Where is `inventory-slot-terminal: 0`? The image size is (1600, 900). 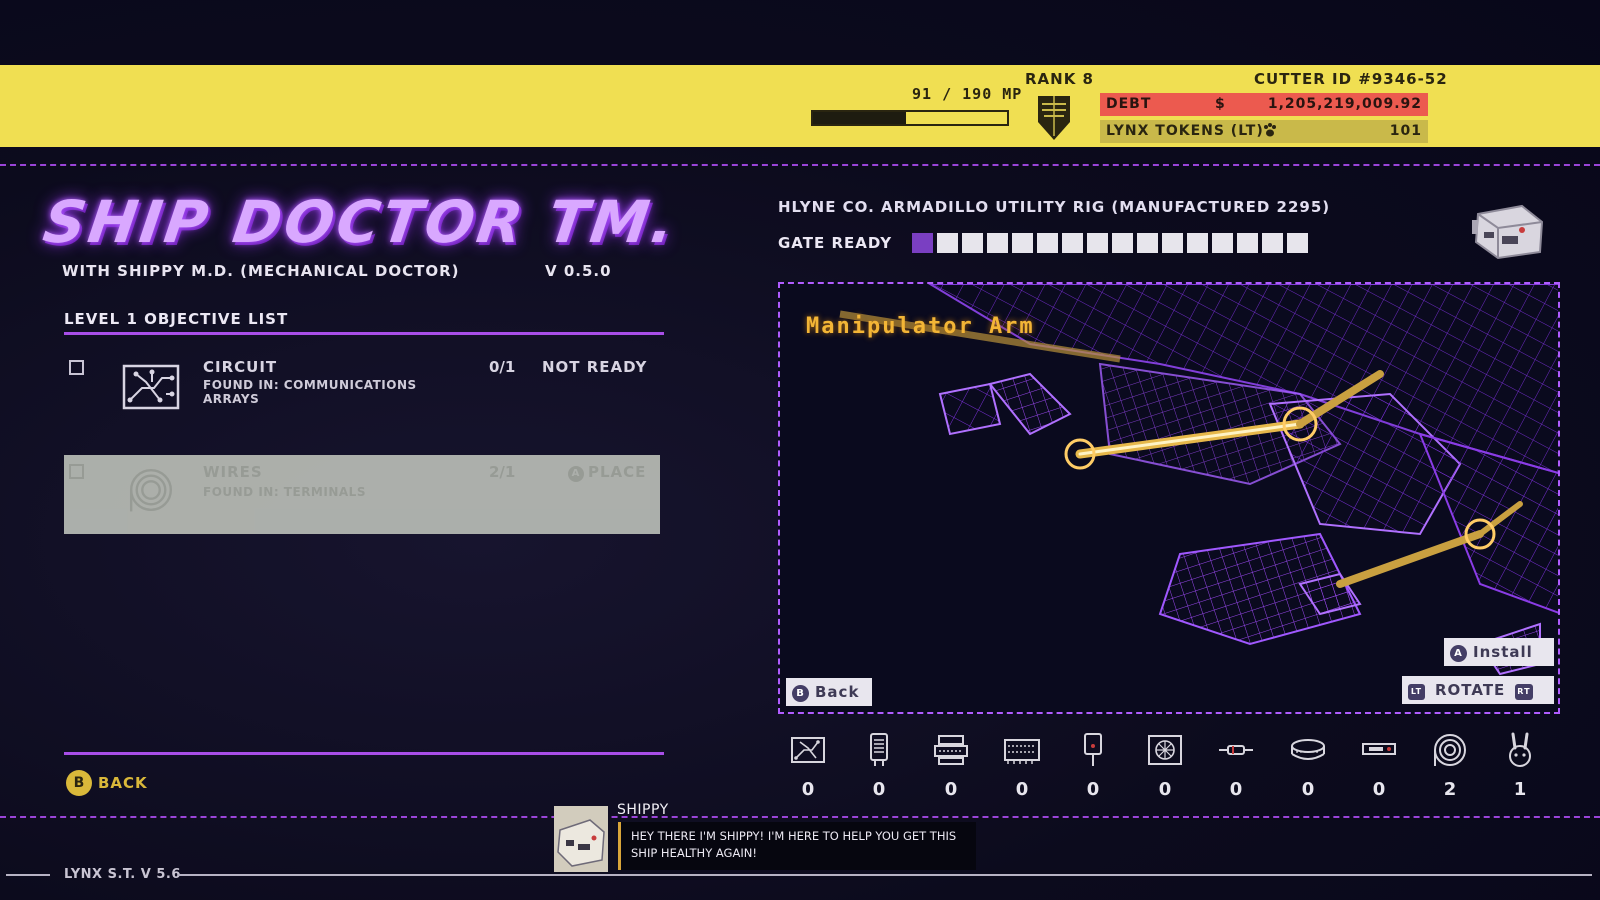 inventory-slot-terminal: 0 is located at coordinates (879, 767).